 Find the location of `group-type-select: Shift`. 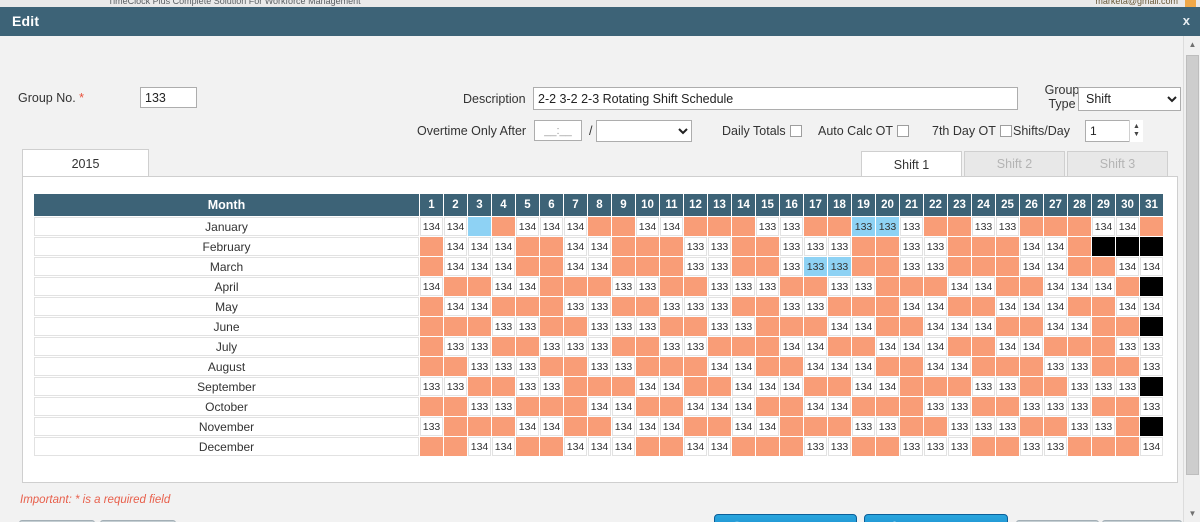

group-type-select: Shift is located at coordinates (1129, 99).